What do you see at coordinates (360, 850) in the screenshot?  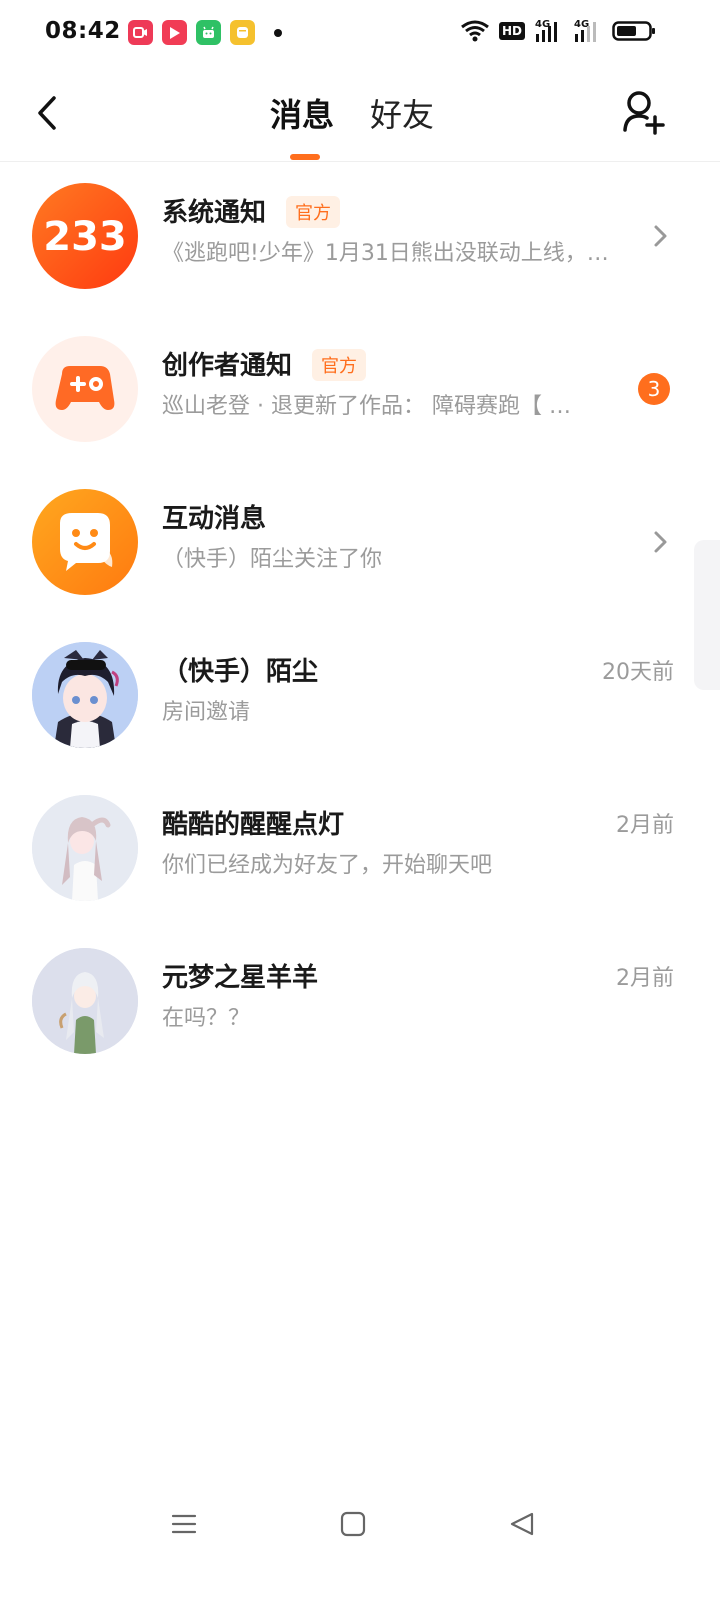 I see `list-item-chat: 酷酷的醒醒点灯 你们已经成为好友了，开始聊天吧 2月前` at bounding box center [360, 850].